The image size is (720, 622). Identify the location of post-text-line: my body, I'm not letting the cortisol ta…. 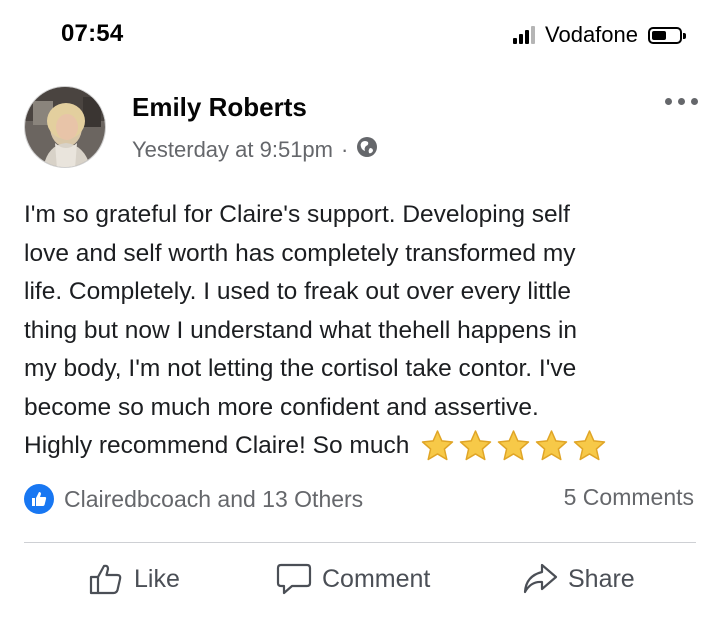
(300, 368).